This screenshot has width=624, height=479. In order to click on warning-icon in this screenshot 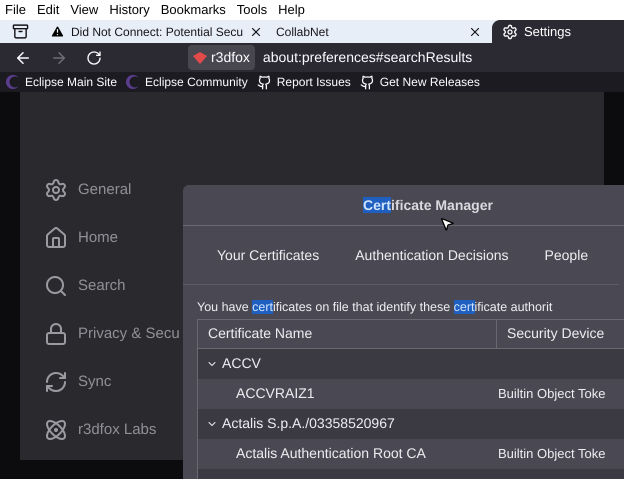, I will do `click(57, 31)`.